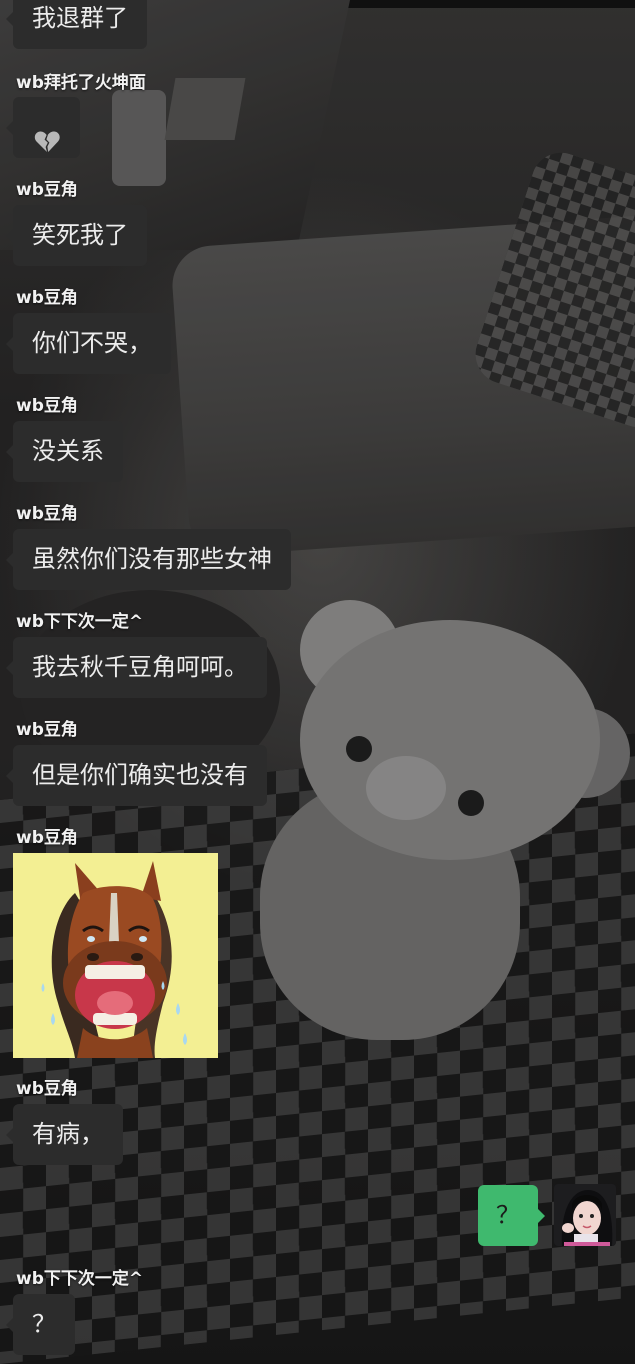 Image resolution: width=635 pixels, height=1364 pixels. What do you see at coordinates (152, 559) in the screenshot?
I see `message-text: 虽然你们没有那些女神` at bounding box center [152, 559].